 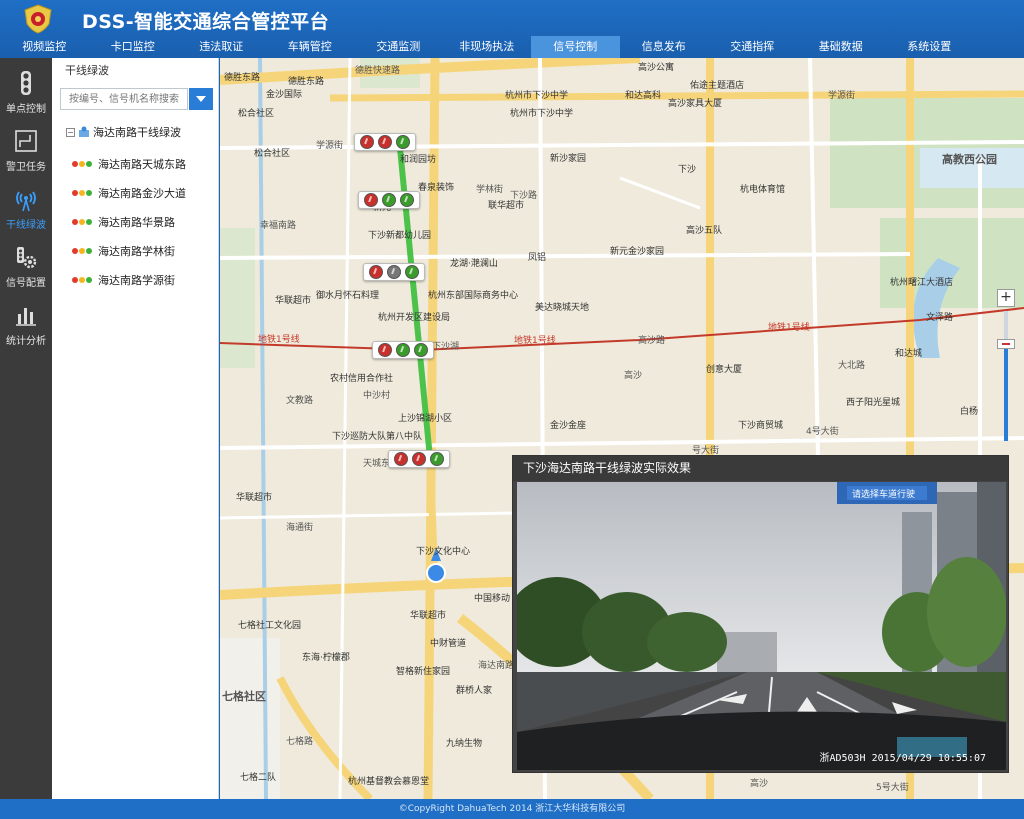 What do you see at coordinates (643, 96) in the screenshot?
I see `map-label: 和达高科` at bounding box center [643, 96].